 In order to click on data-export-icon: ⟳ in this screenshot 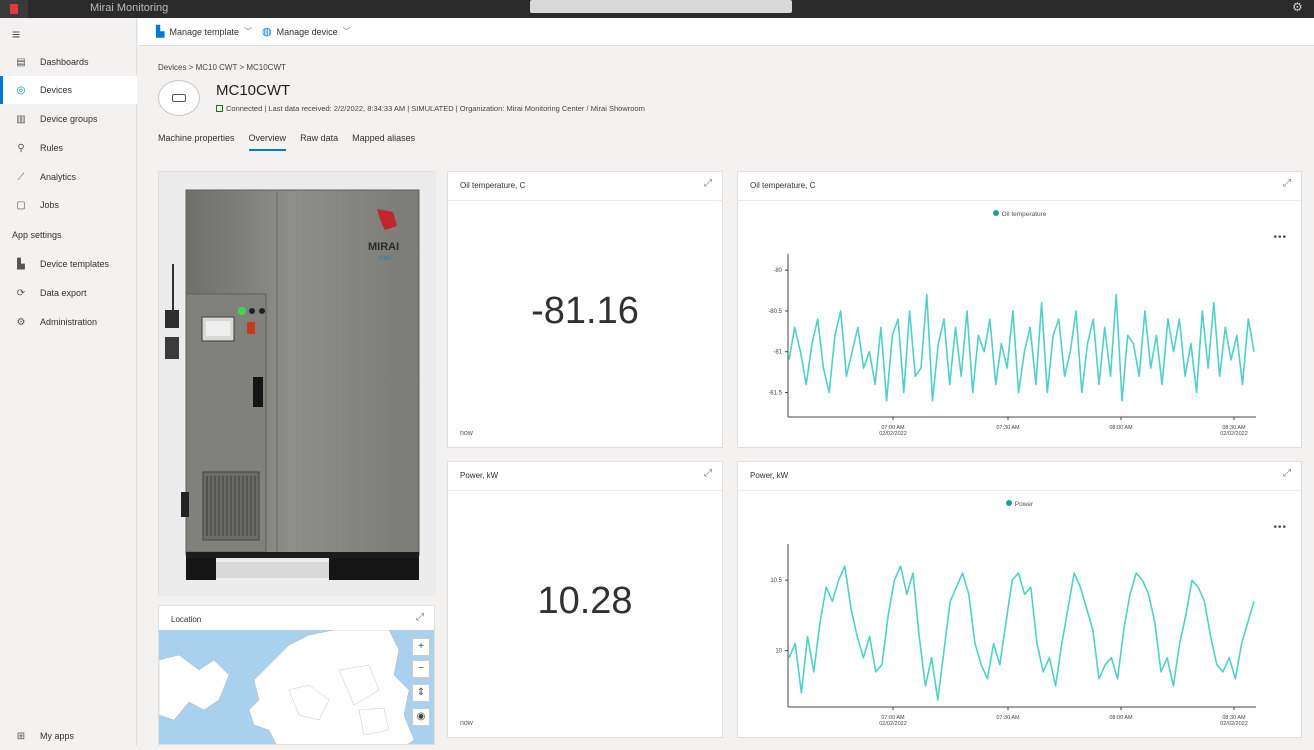, I will do `click(21, 293)`.